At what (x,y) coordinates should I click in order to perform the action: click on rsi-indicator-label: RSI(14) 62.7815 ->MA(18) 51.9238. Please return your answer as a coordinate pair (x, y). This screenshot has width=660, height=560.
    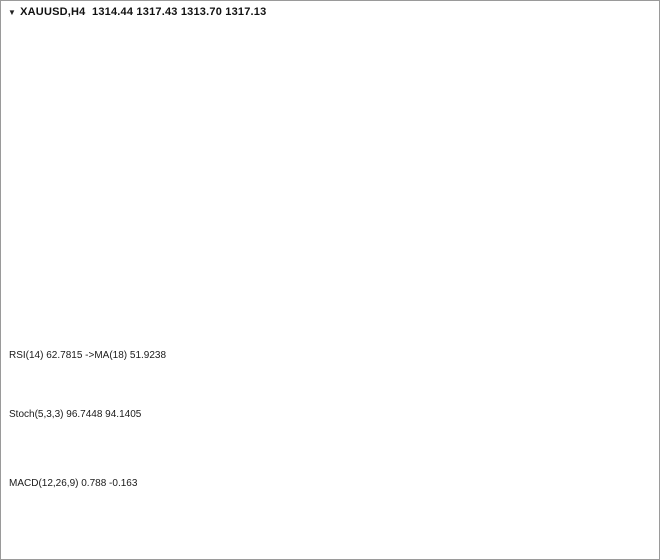
    Looking at the image, I should click on (88, 355).